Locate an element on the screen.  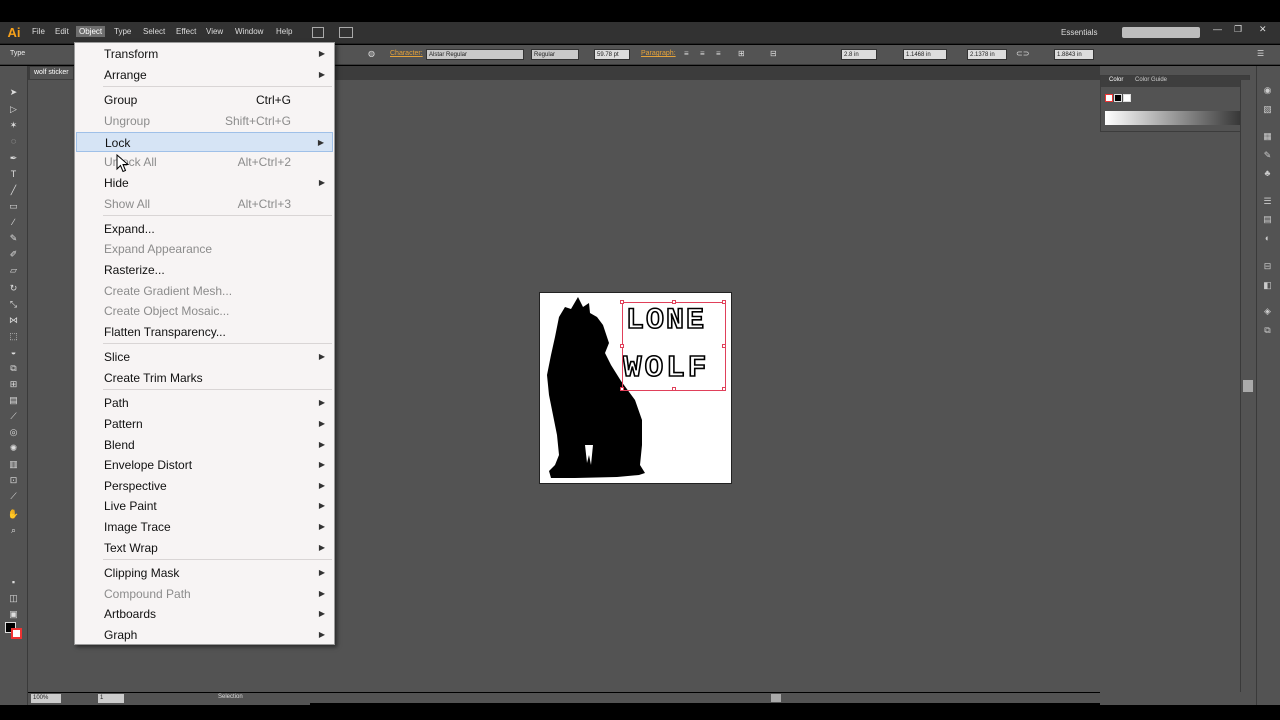
menu-item-image-trace: Image Trace ▶ is located at coordinates (204, 527).